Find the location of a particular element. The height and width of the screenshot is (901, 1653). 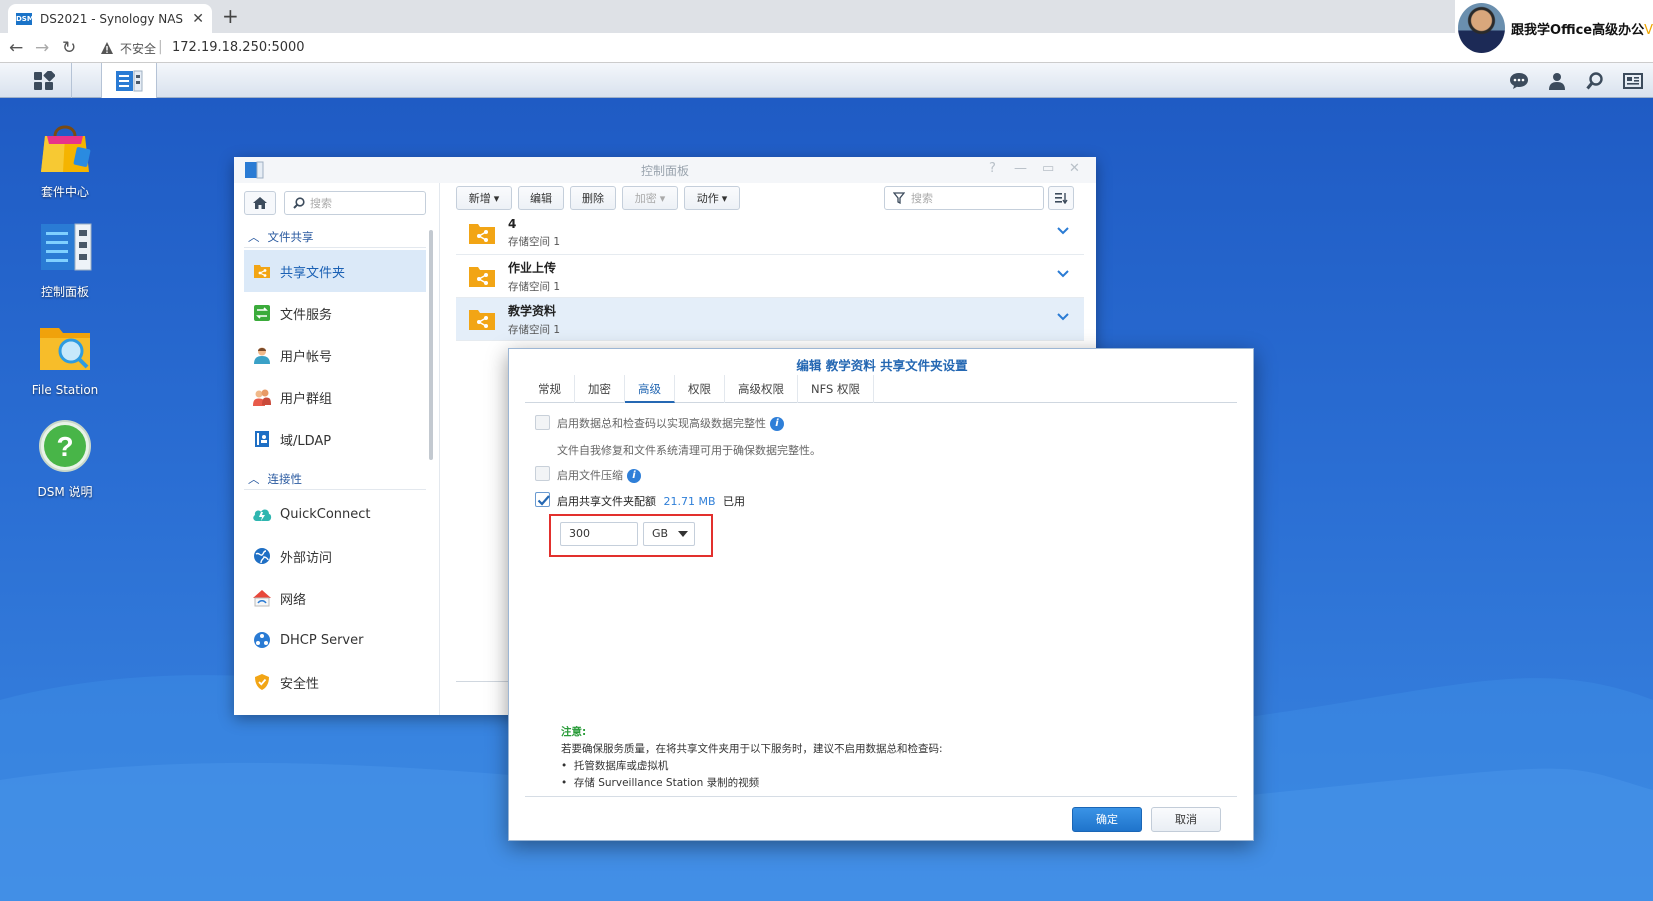

sidebar-item-user: 用户帐号 is located at coordinates (335, 355).